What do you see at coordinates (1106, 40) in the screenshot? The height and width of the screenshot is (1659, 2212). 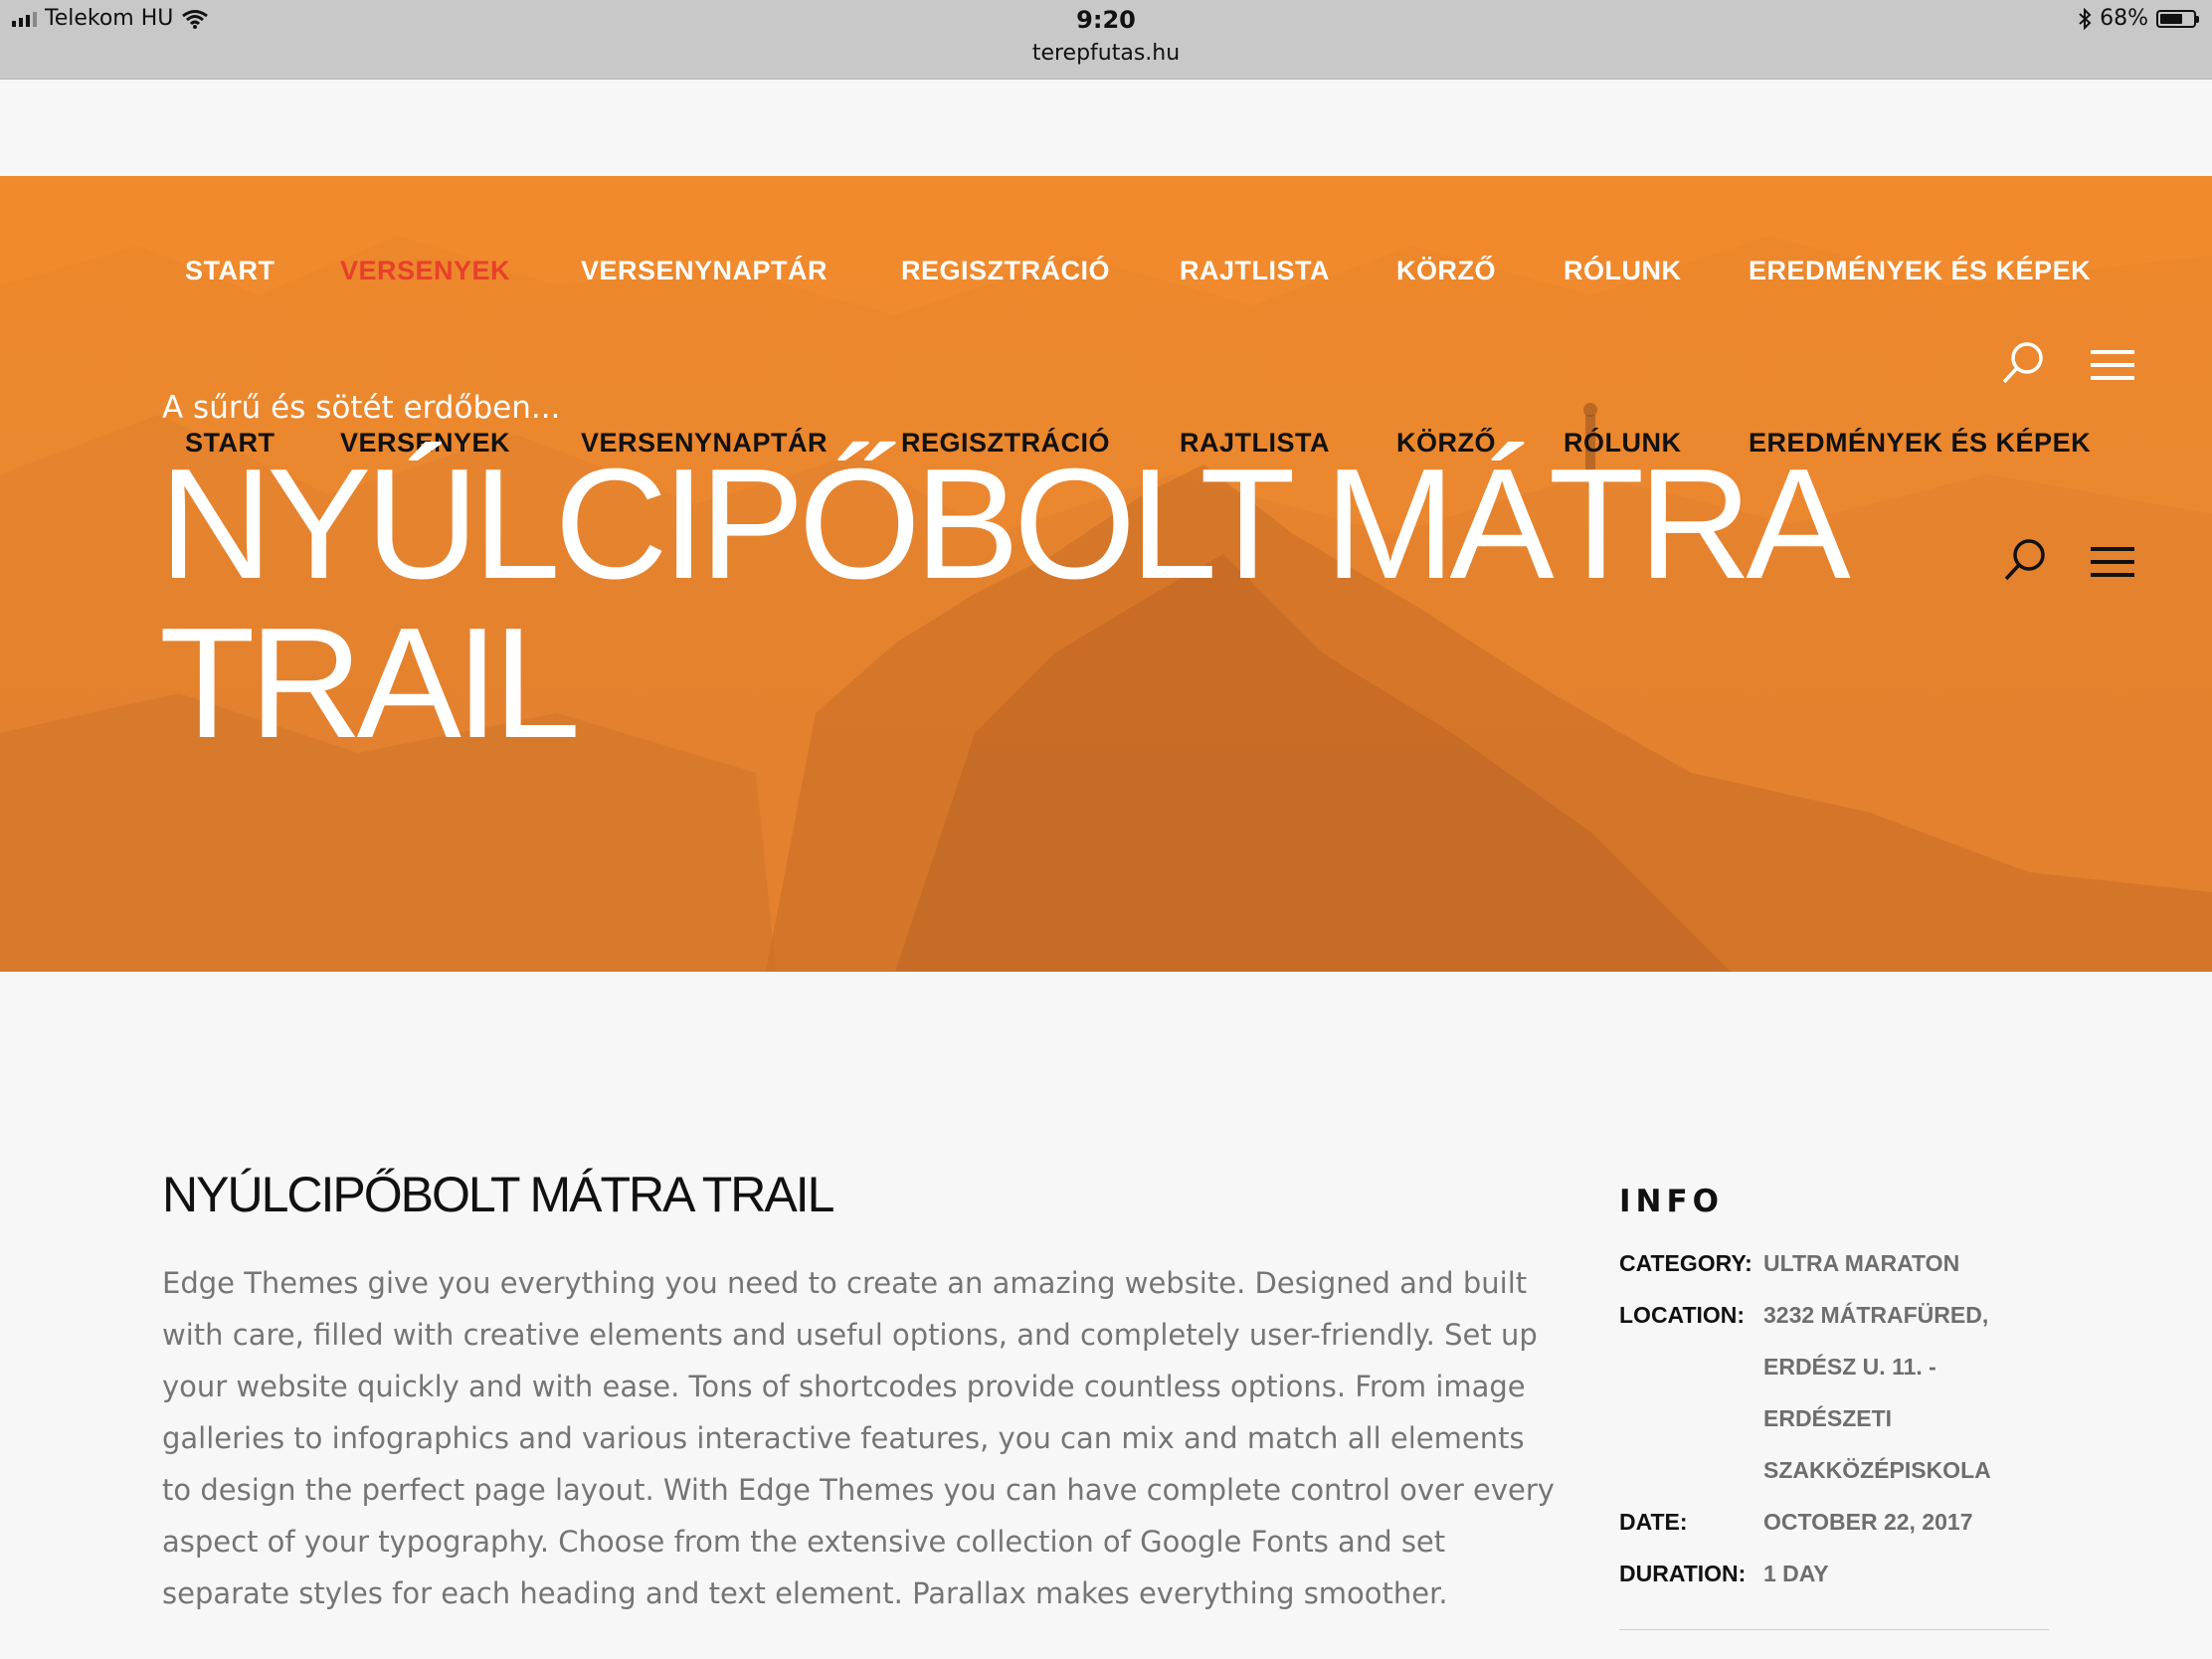 I see `status-bar: Telekom HU 9:20 terepfutas.hu 68%` at bounding box center [1106, 40].